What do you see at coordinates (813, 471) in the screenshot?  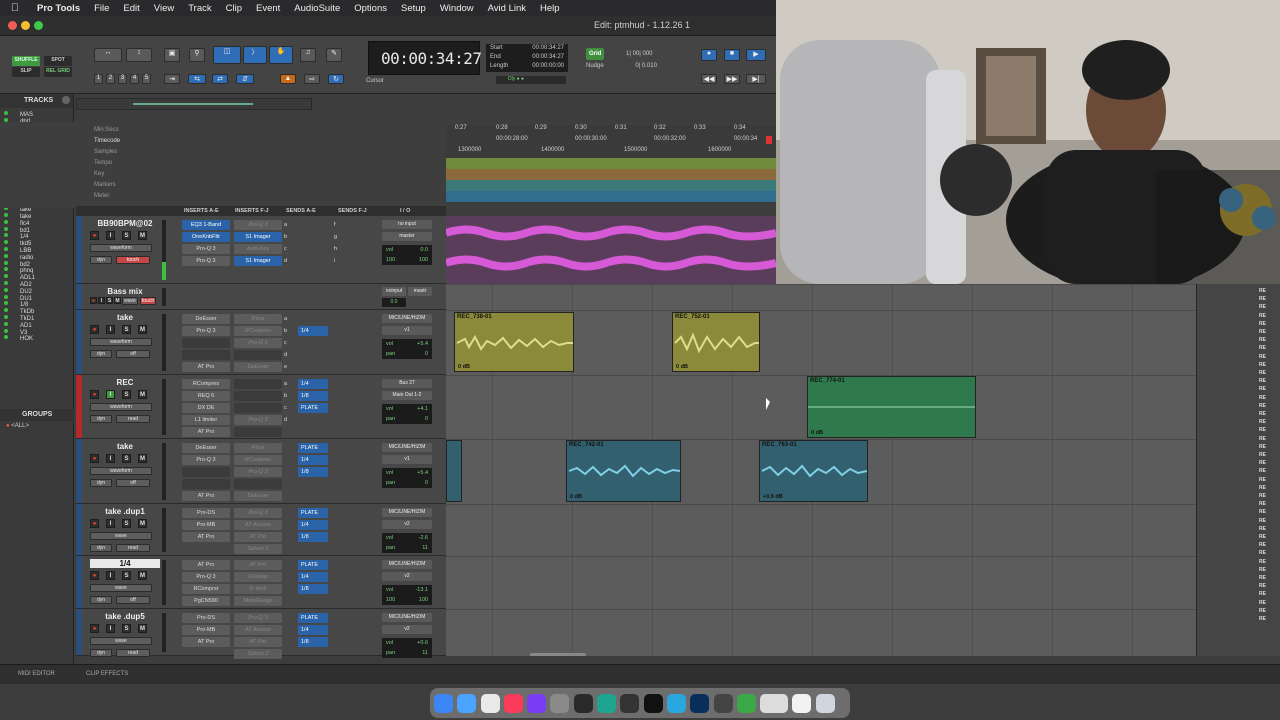 I see `clip-rec-763: REC_763-01 +0.9 dB` at bounding box center [813, 471].